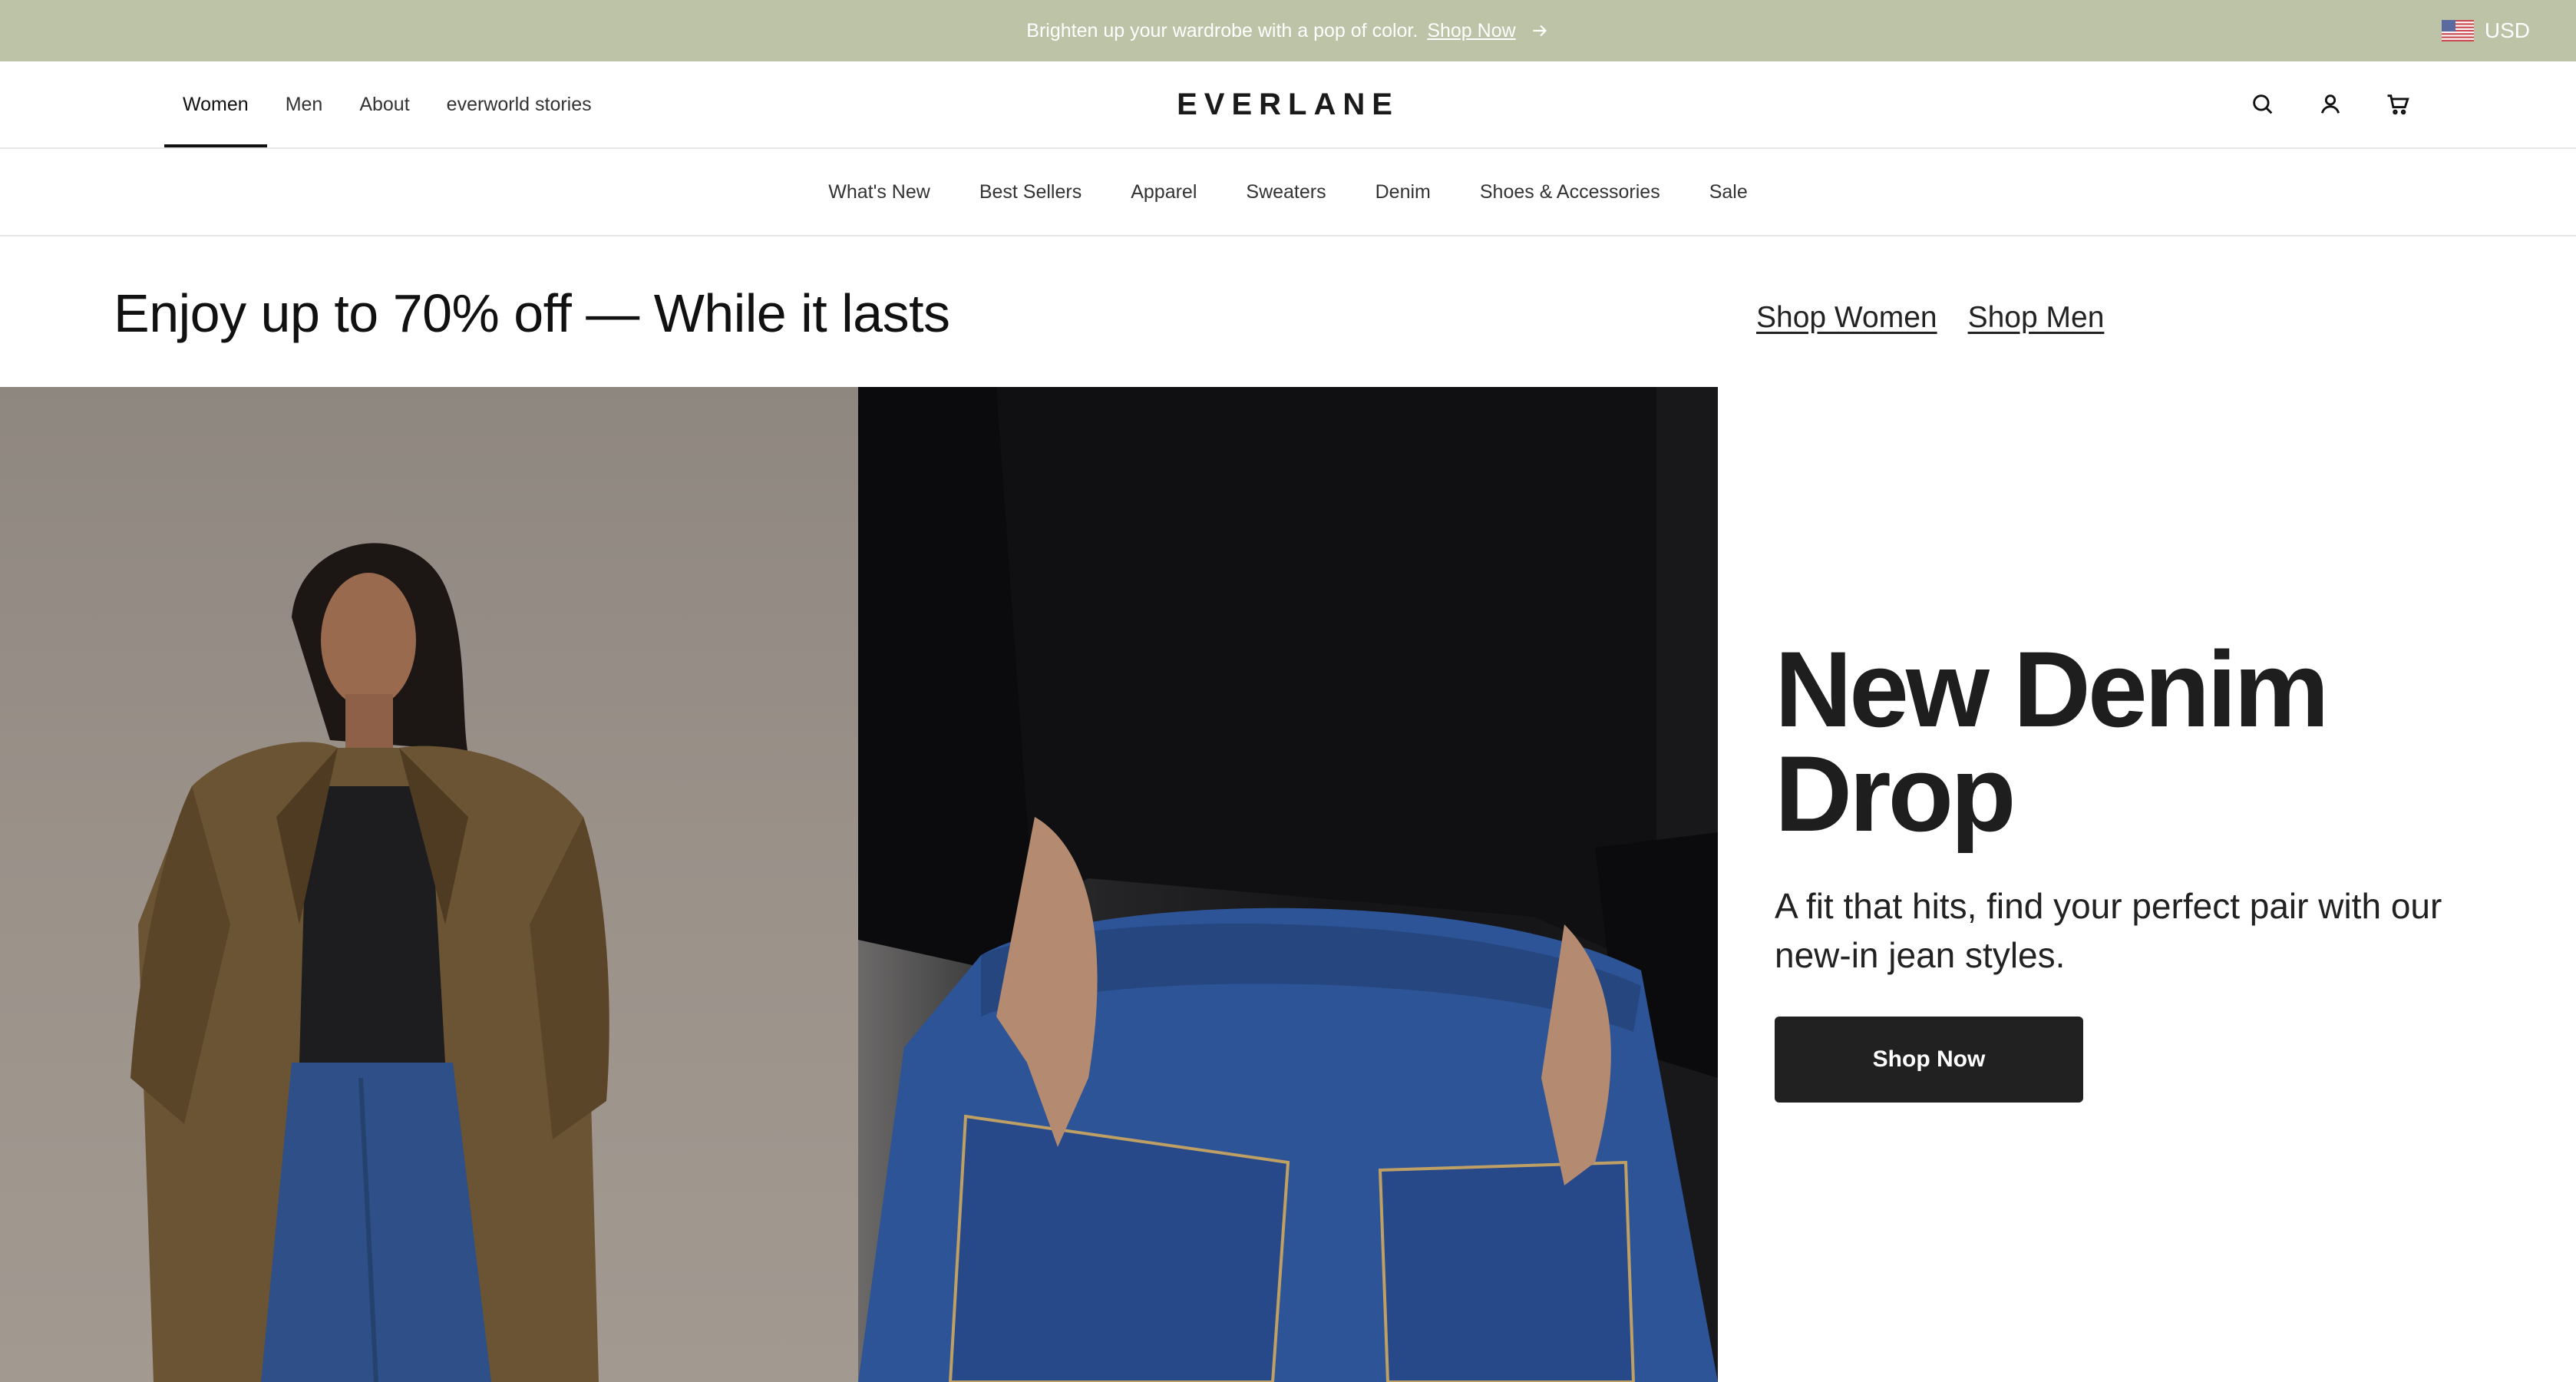 The width and height of the screenshot is (2576, 1382). Describe the element at coordinates (2457, 30) in the screenshot. I see `us-flag-icon` at that location.